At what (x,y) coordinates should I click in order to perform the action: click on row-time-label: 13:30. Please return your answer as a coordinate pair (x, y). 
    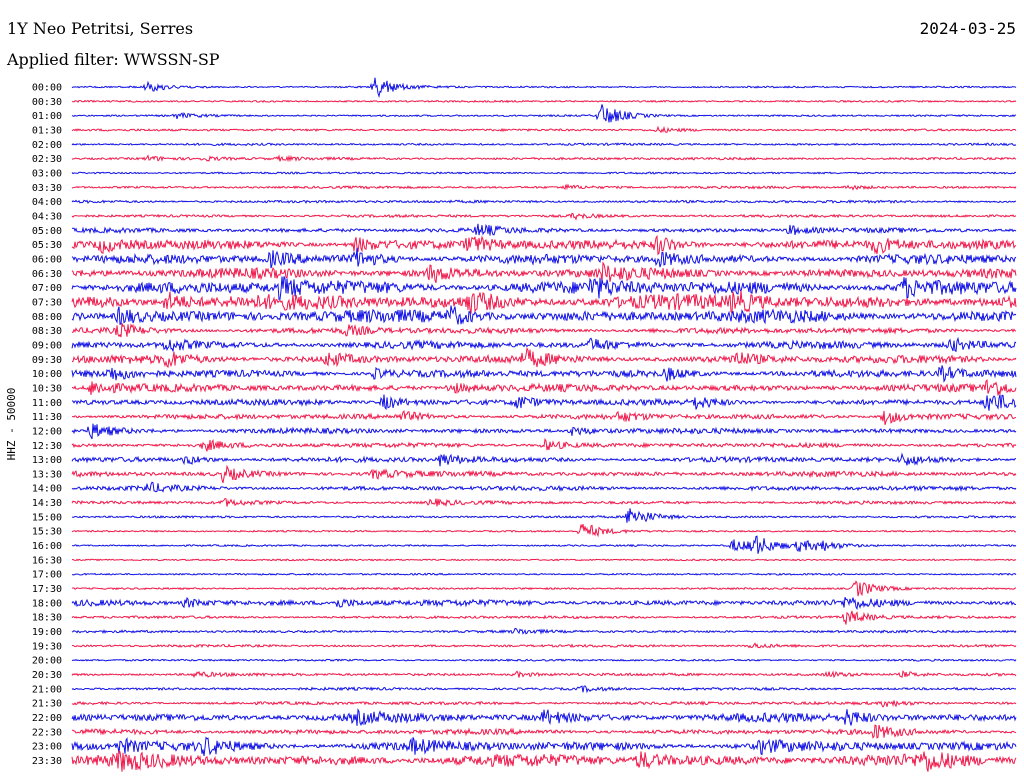
    Looking at the image, I should click on (47, 474).